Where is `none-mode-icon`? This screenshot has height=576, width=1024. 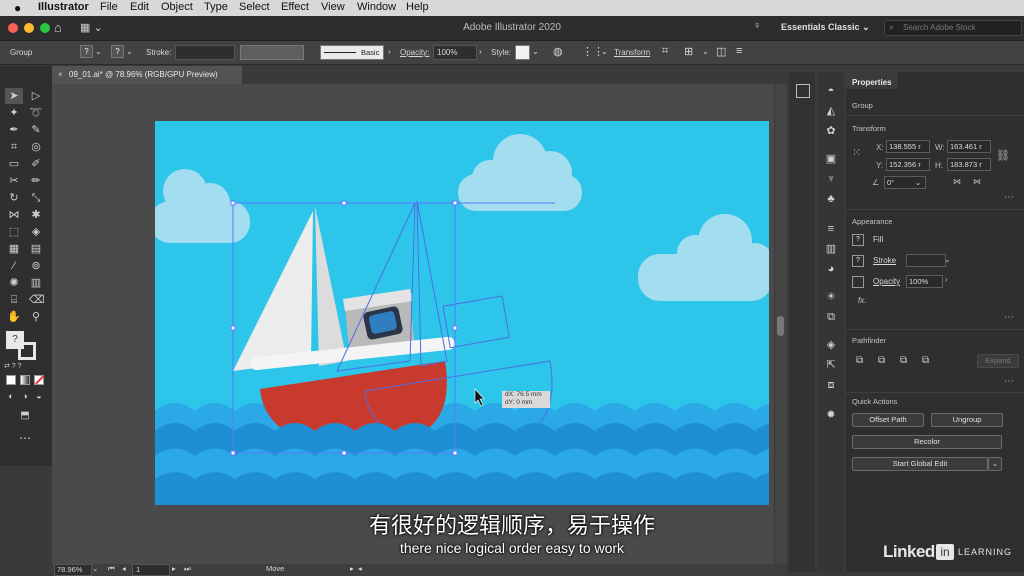 none-mode-icon is located at coordinates (39, 380).